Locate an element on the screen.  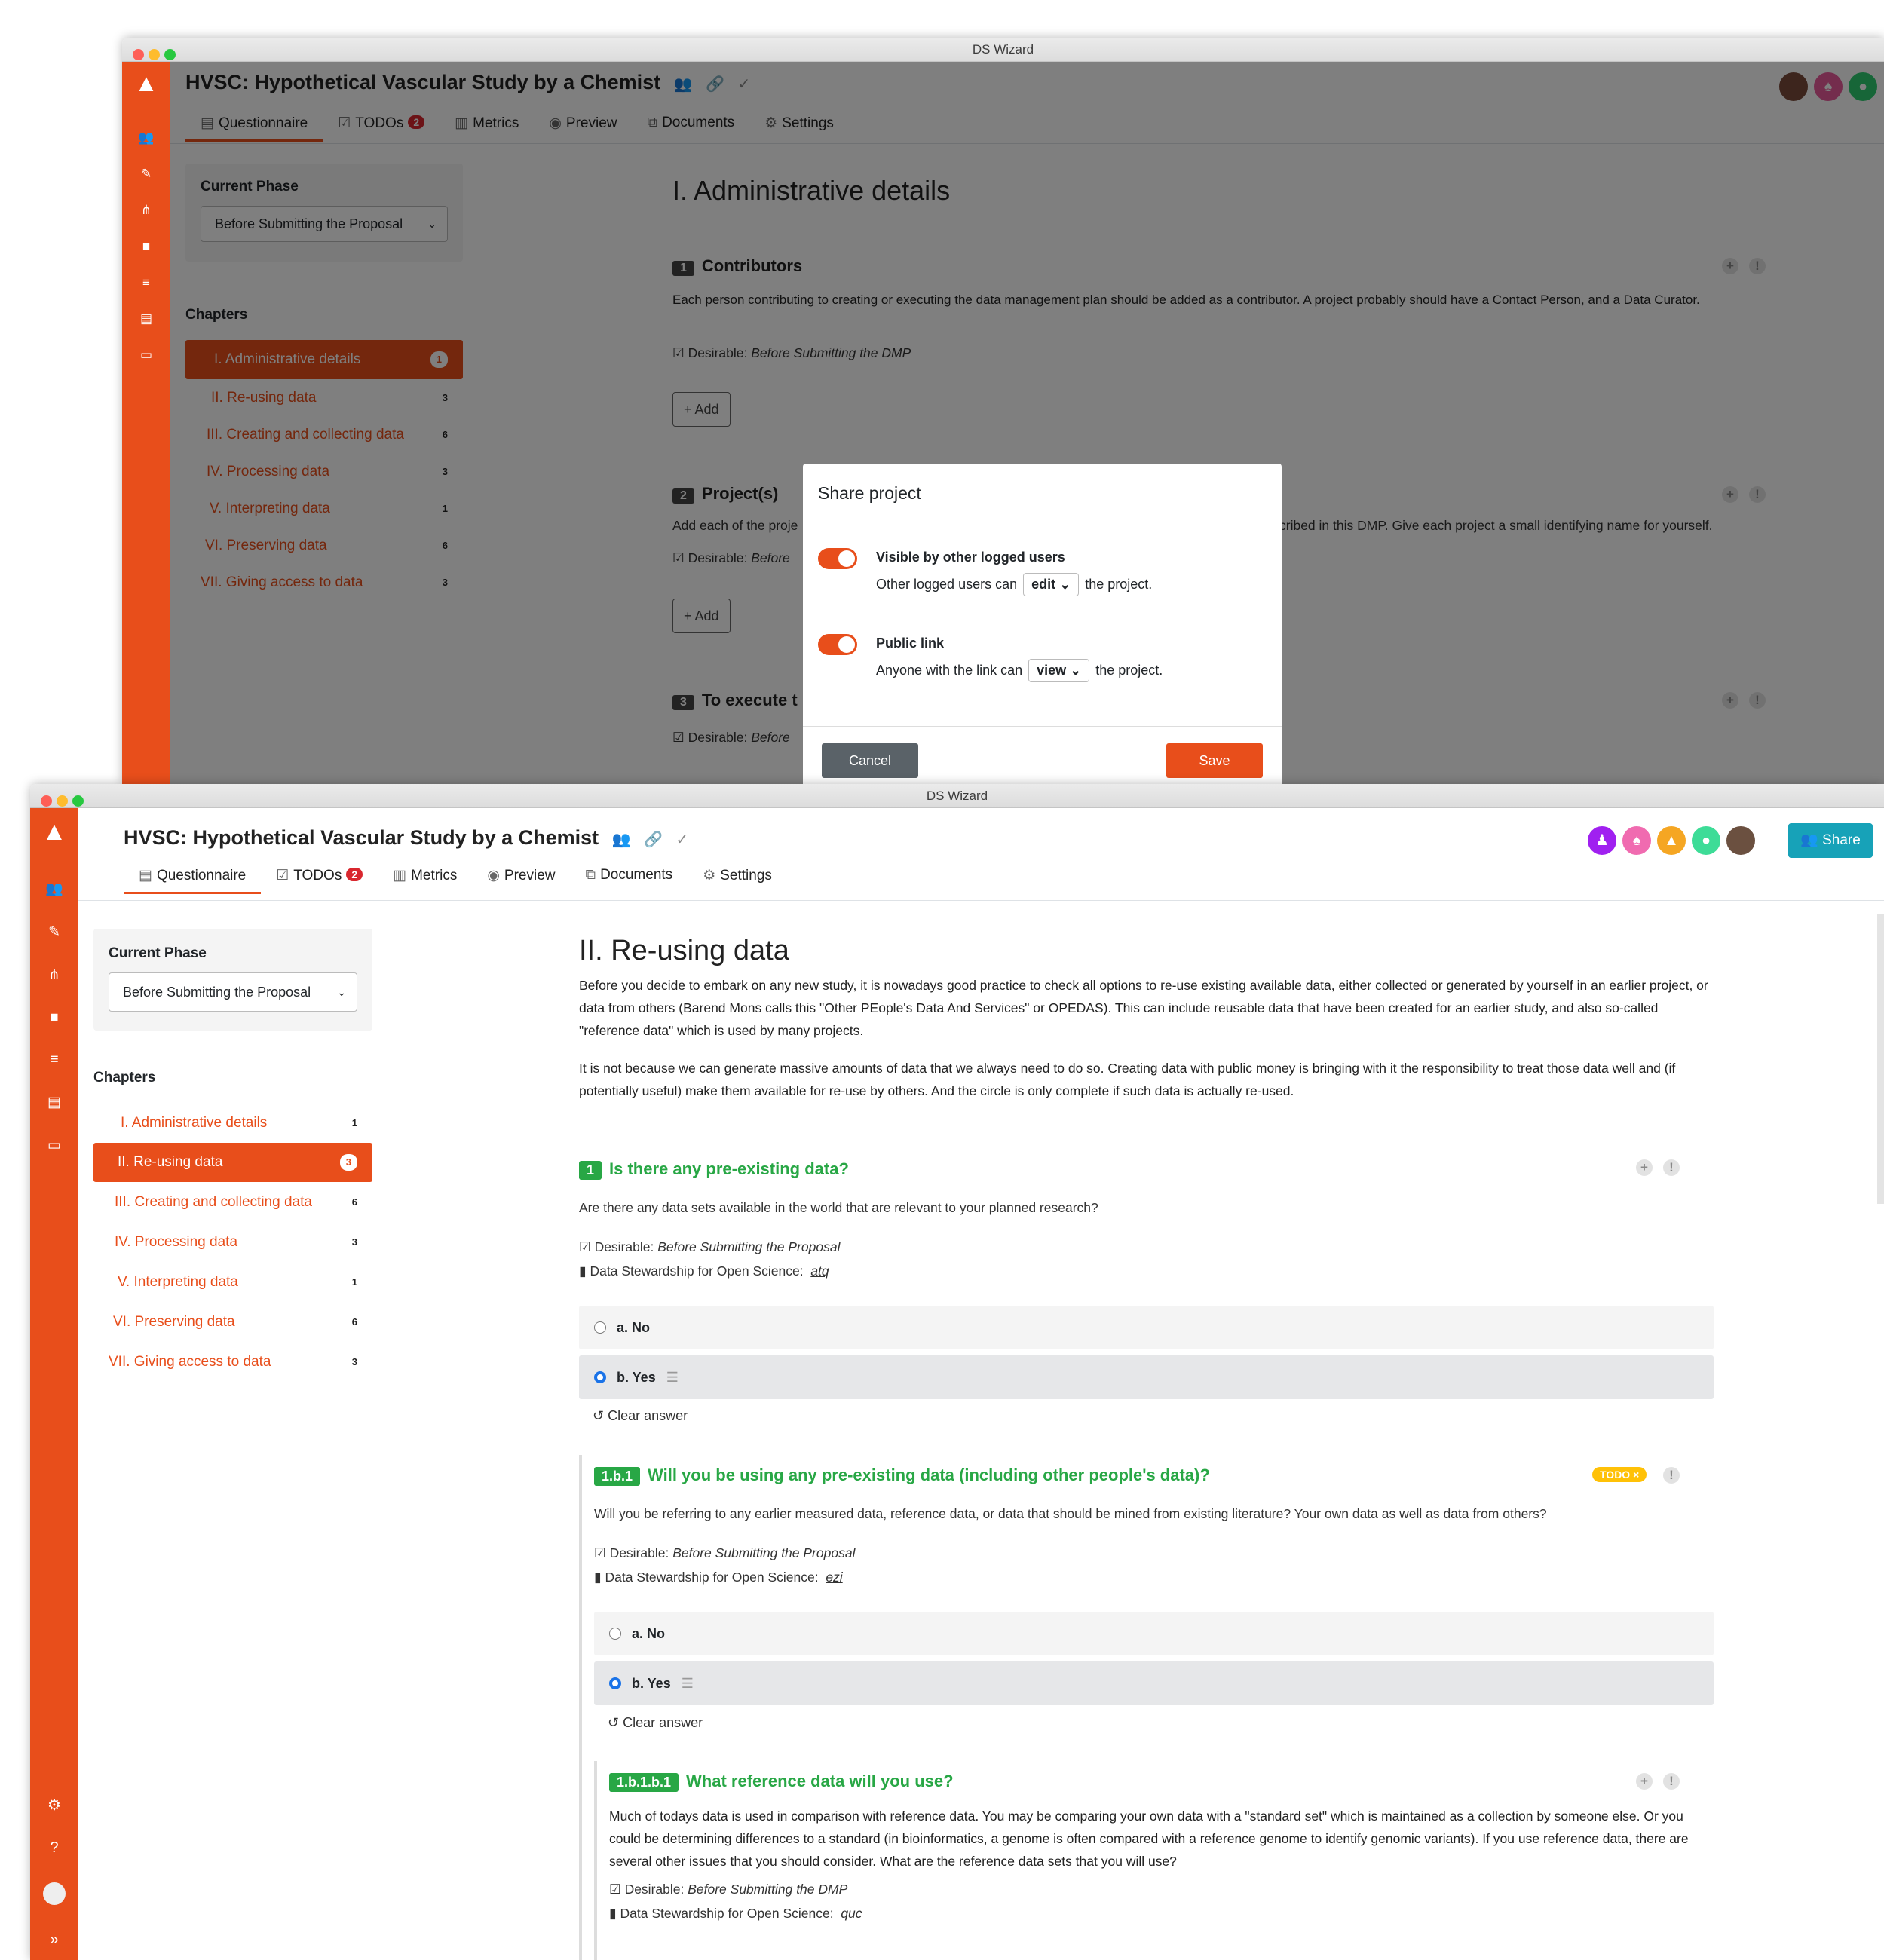
avatar: ♟ is located at coordinates (1602, 840).